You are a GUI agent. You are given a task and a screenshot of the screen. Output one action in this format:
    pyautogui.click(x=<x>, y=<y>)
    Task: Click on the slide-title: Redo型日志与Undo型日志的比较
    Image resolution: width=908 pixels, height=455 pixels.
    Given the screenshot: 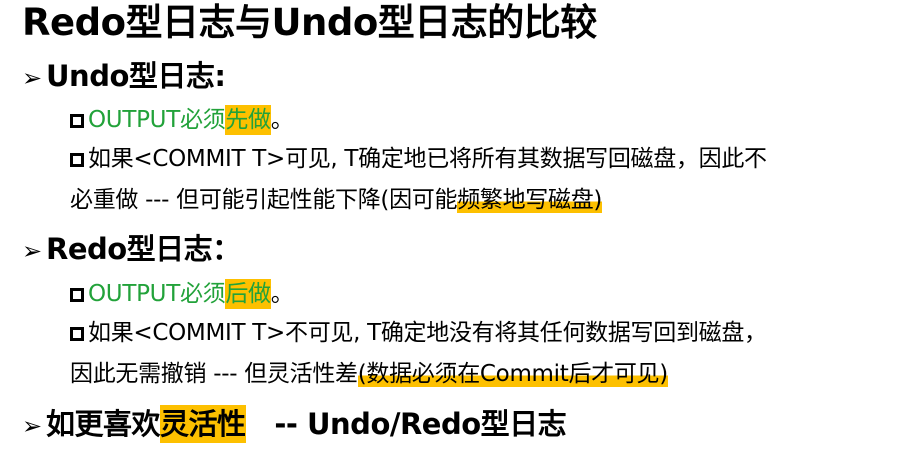 What is the action you would take?
    pyautogui.click(x=309, y=22)
    